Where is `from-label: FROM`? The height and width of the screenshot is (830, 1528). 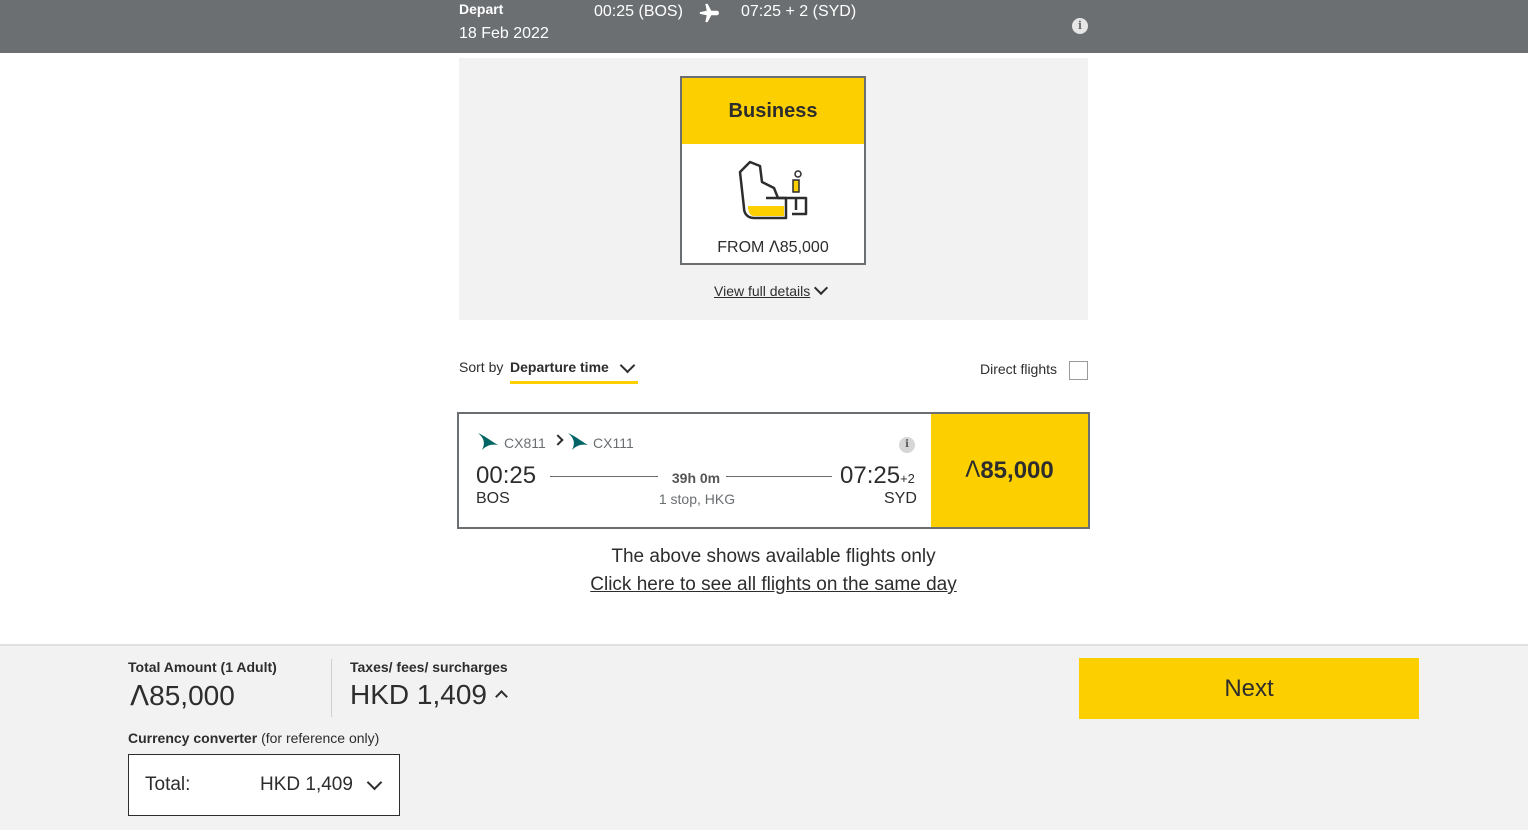
from-label: FROM is located at coordinates (741, 247).